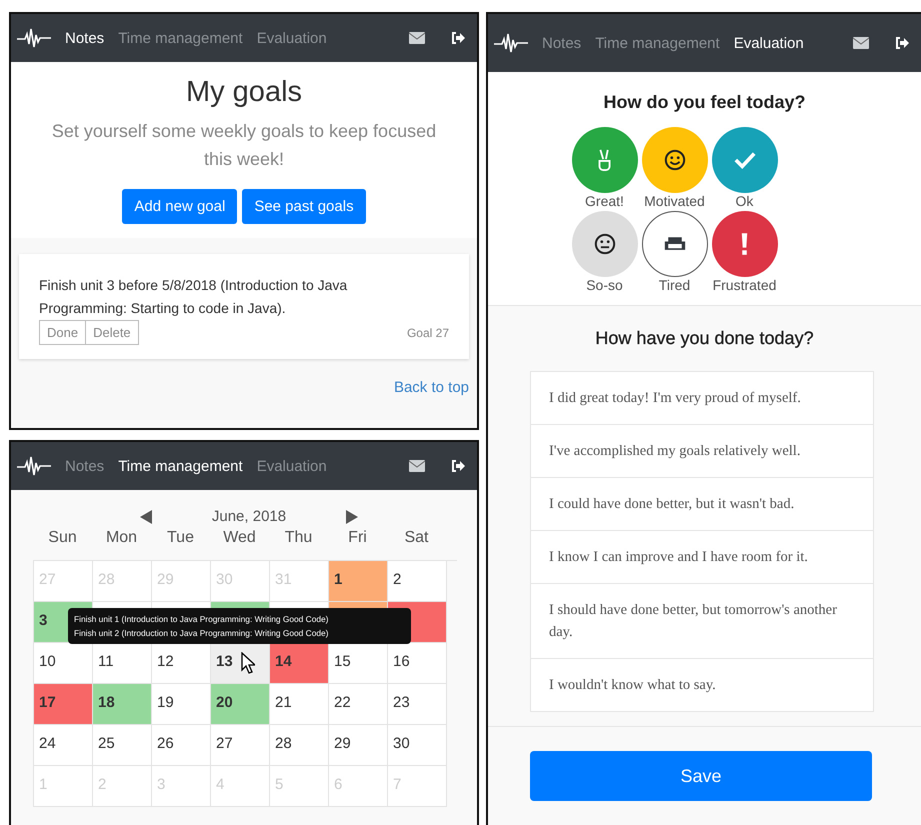 Image resolution: width=921 pixels, height=825 pixels. Describe the element at coordinates (417, 581) in the screenshot. I see `day-cell: 2` at that location.